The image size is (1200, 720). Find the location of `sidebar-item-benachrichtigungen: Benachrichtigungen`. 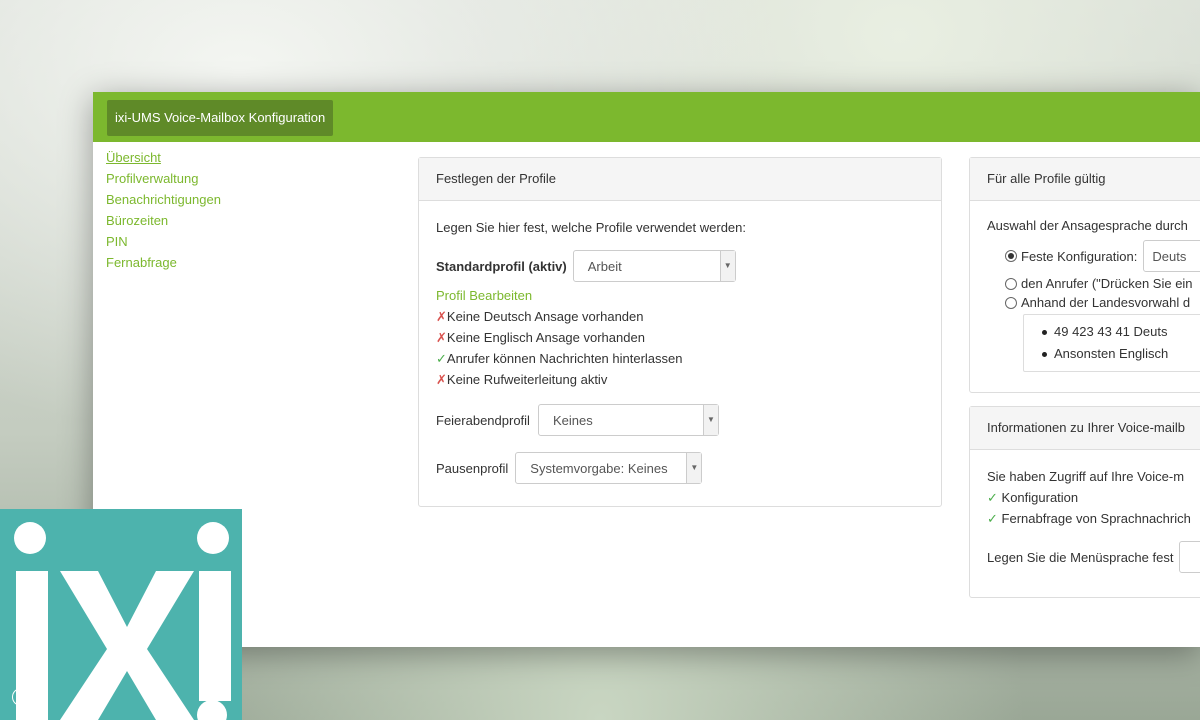

sidebar-item-benachrichtigungen: Benachrichtigungen is located at coordinates (206, 199).